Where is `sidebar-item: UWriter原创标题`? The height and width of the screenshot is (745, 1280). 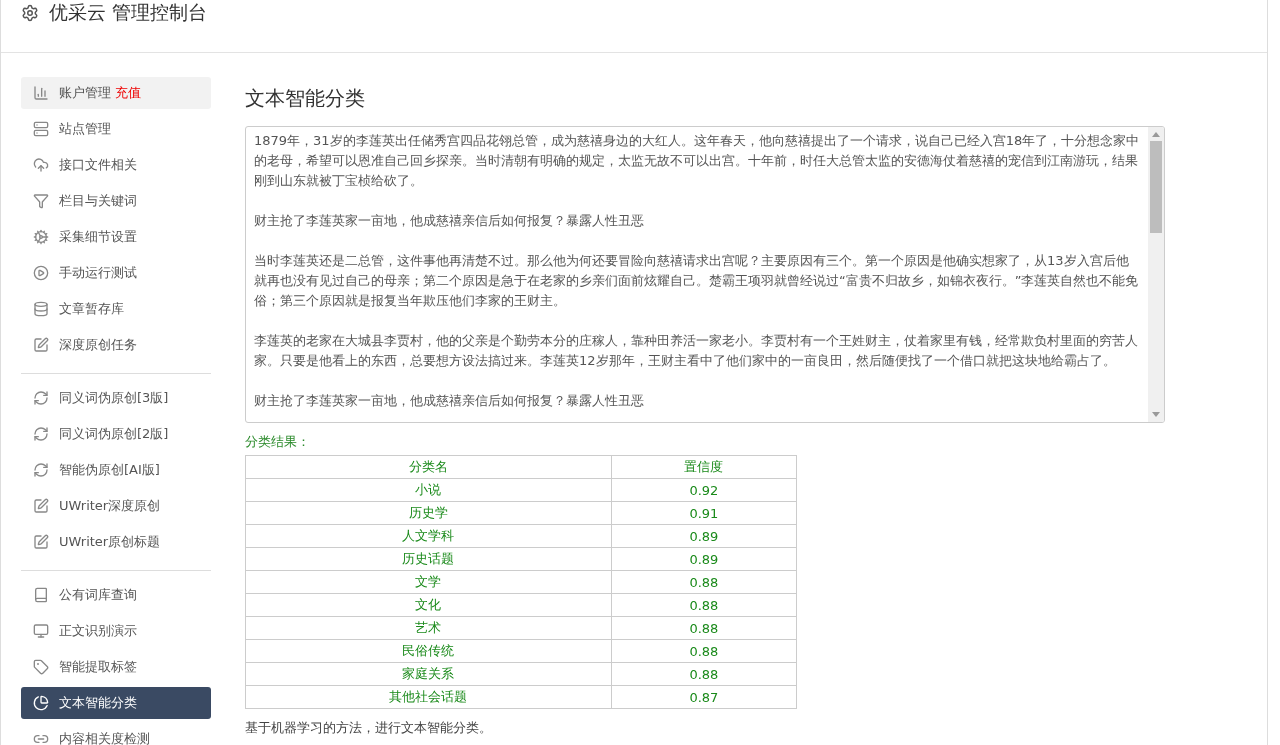 sidebar-item: UWriter原创标题 is located at coordinates (116, 542).